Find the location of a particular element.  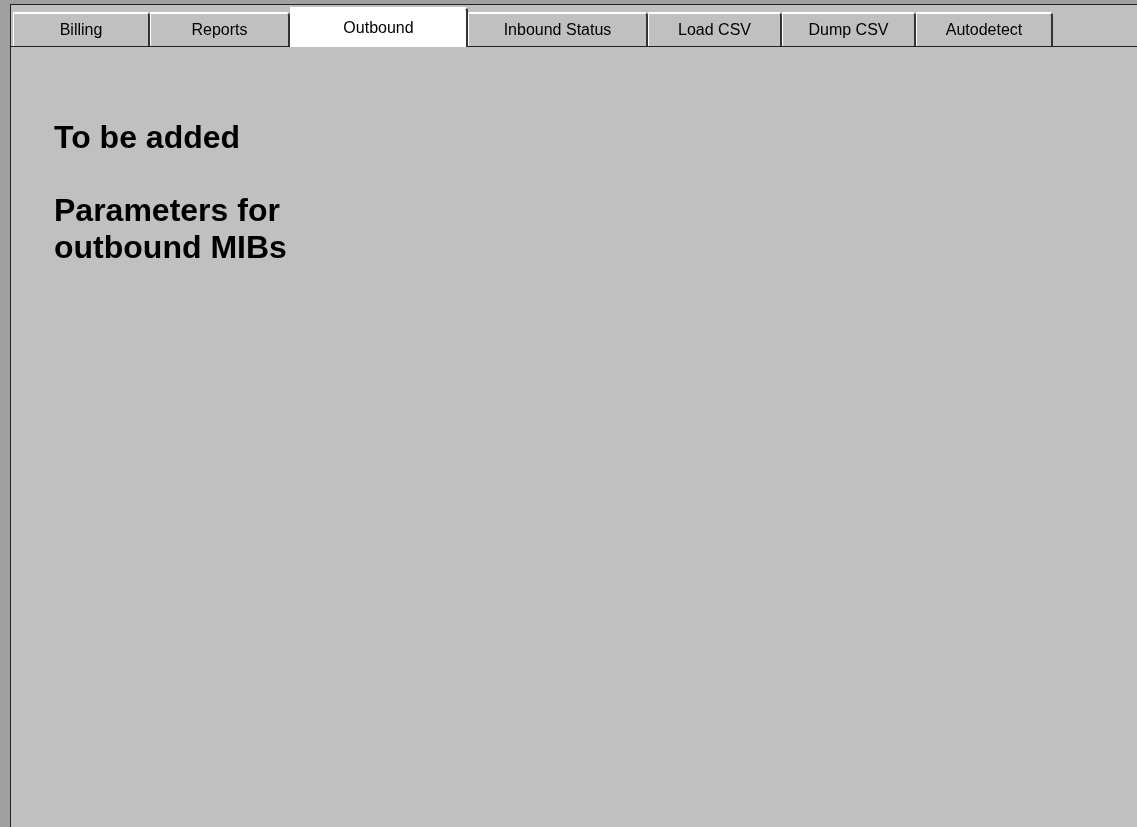

tab: Outbound is located at coordinates (379, 27).